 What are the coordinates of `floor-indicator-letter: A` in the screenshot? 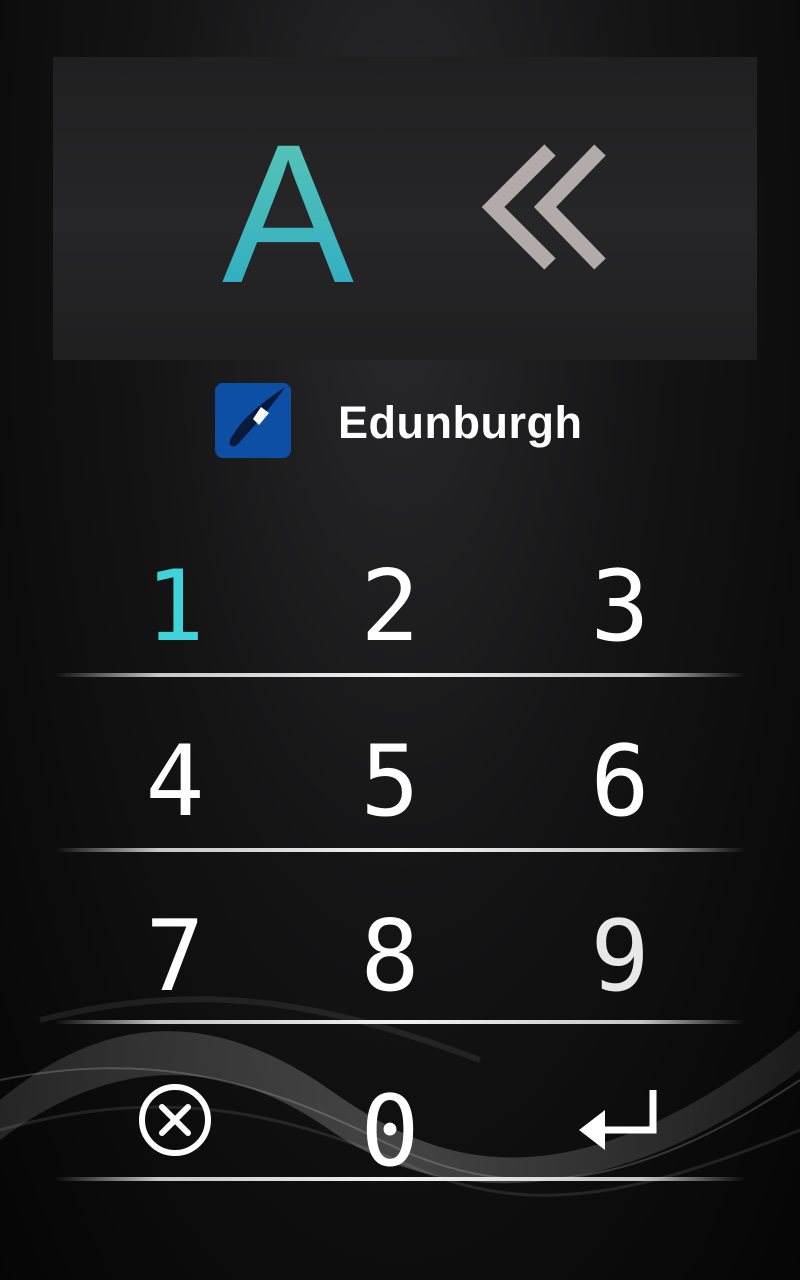 It's located at (288, 205).